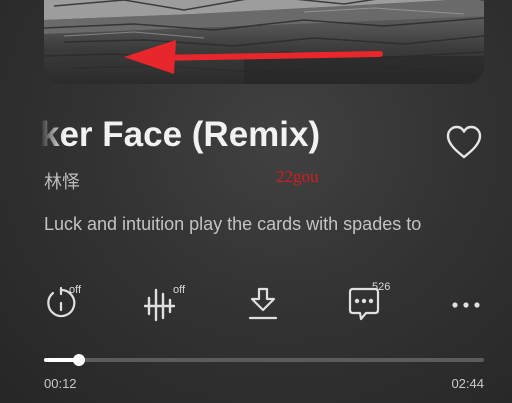 Image resolution: width=512 pixels, height=403 pixels. Describe the element at coordinates (297, 176) in the screenshot. I see `watermark-text: 22gou` at that location.